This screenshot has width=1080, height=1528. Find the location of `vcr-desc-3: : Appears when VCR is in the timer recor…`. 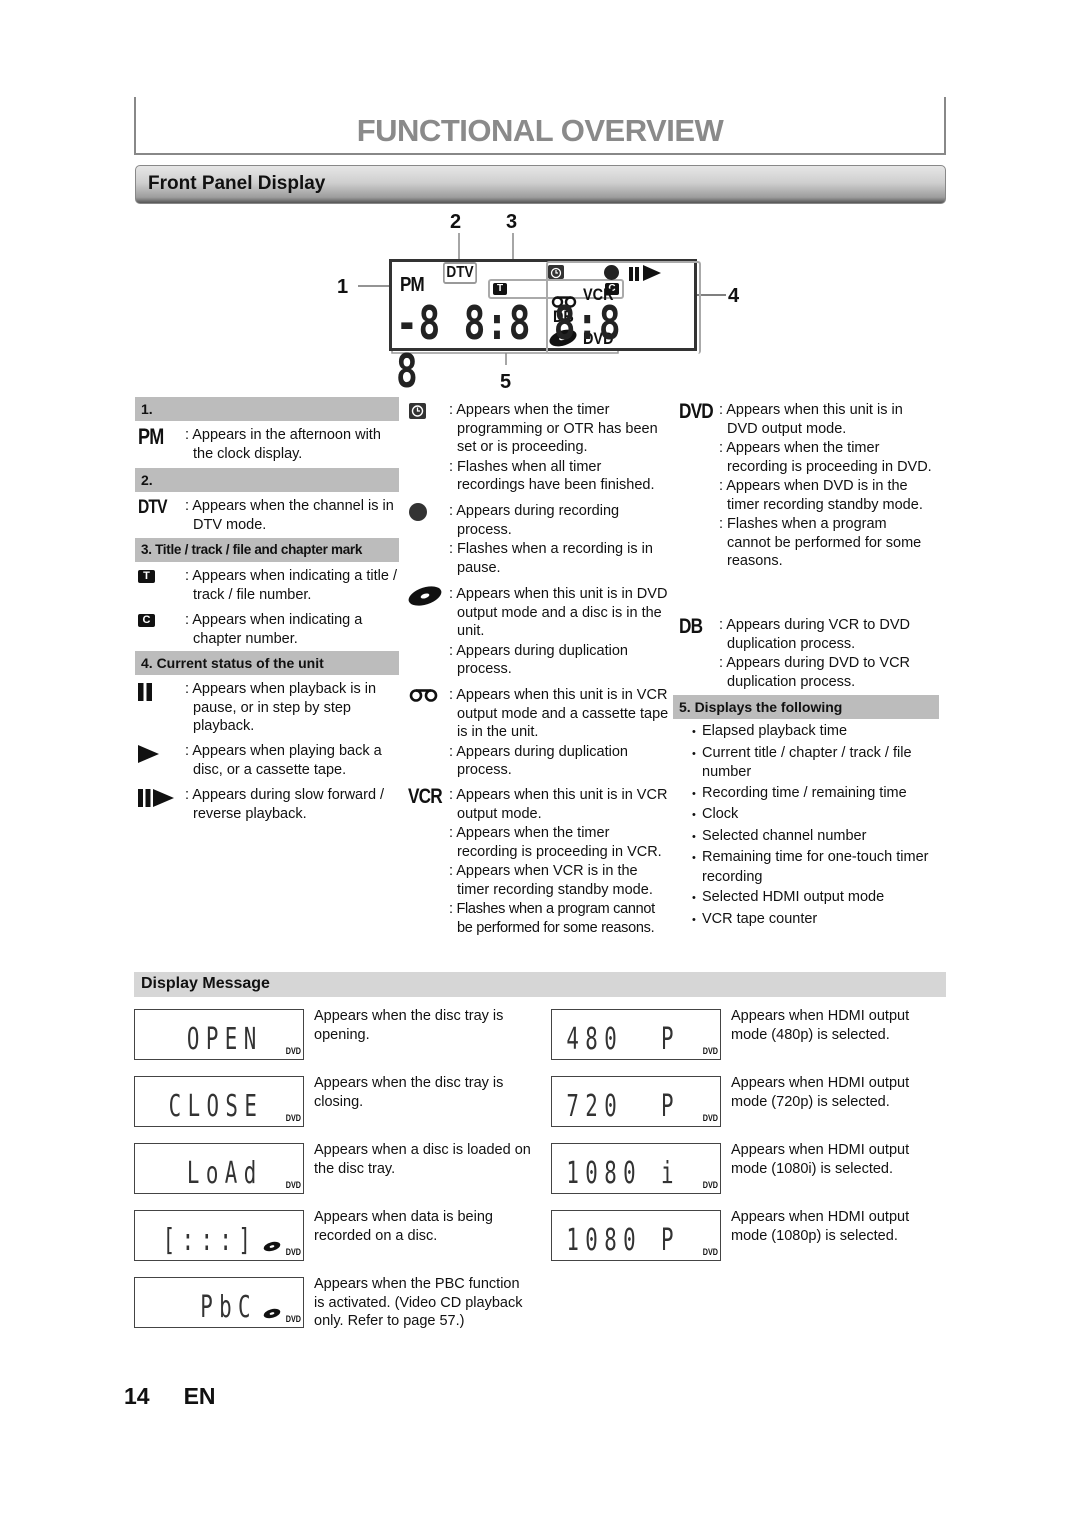

vcr-desc-3: : Appears when VCR is in the timer recor… is located at coordinates (551, 880).